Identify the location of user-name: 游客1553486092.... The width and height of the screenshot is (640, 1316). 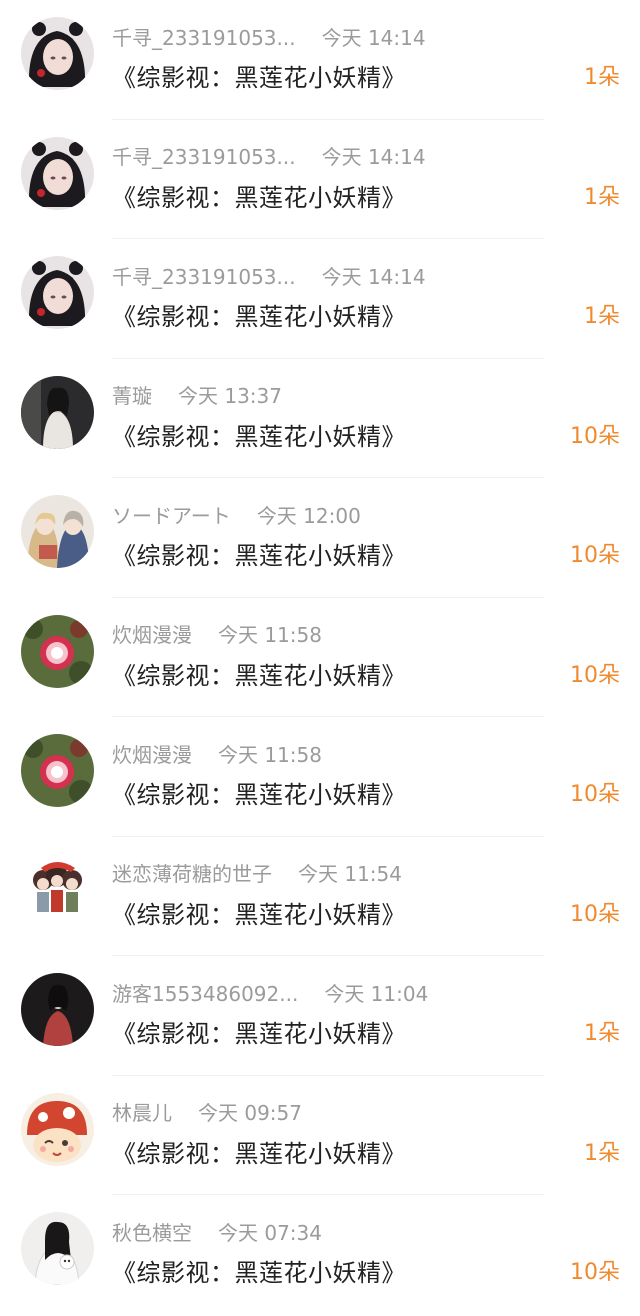
(205, 992).